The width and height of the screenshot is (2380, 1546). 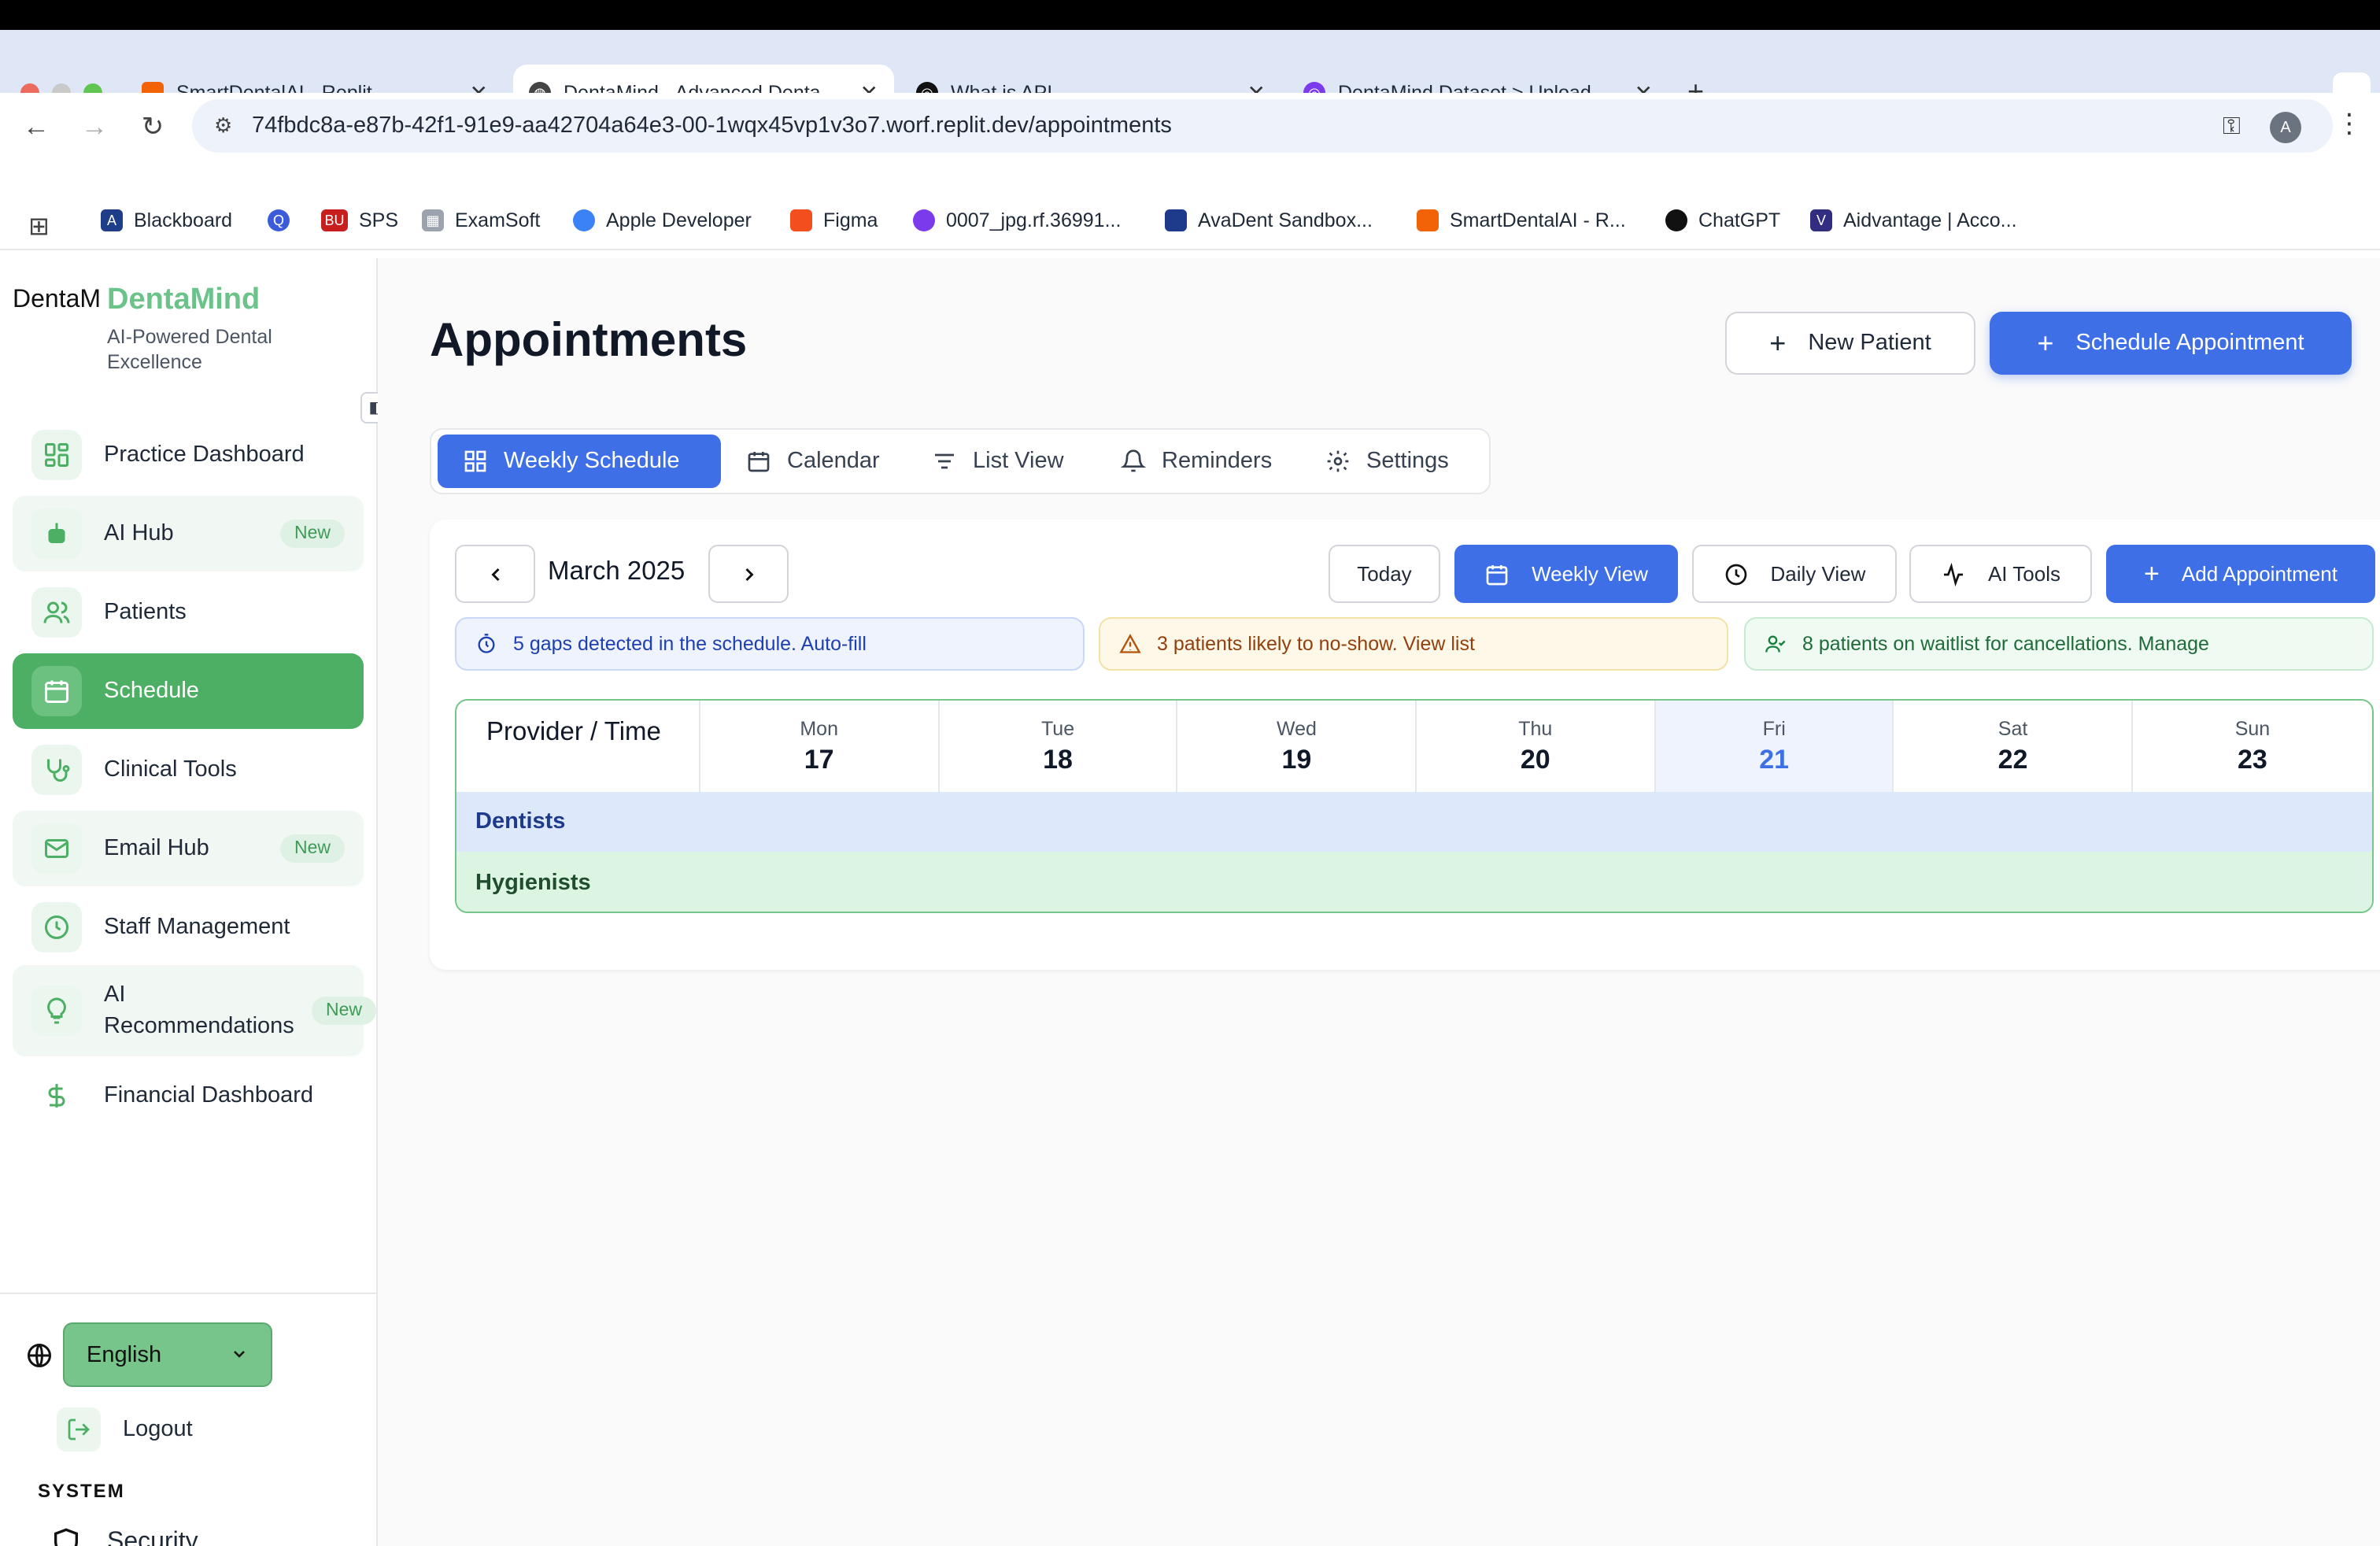 I want to click on warning-triangle-icon, so click(x=1130, y=643).